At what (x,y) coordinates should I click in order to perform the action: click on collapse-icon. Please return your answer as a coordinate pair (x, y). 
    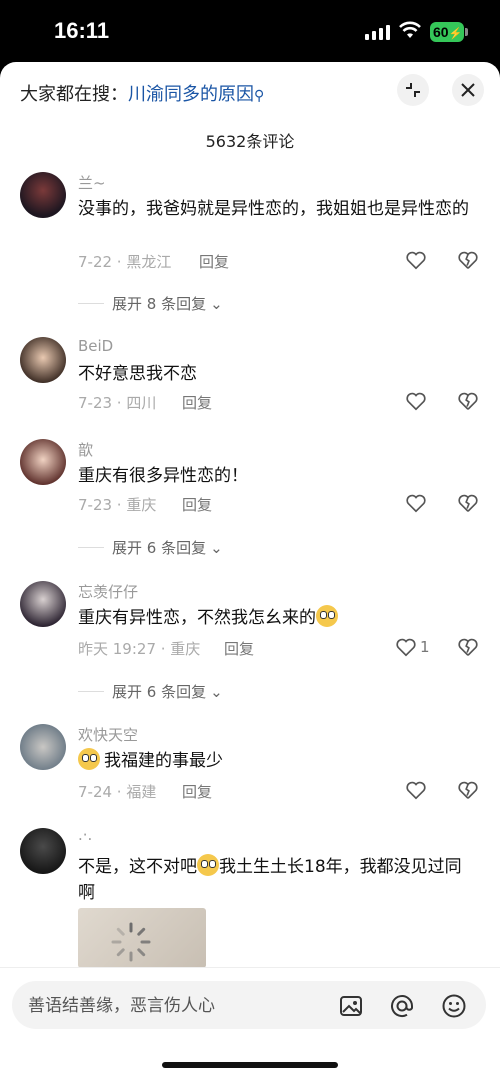
    Looking at the image, I should click on (413, 90).